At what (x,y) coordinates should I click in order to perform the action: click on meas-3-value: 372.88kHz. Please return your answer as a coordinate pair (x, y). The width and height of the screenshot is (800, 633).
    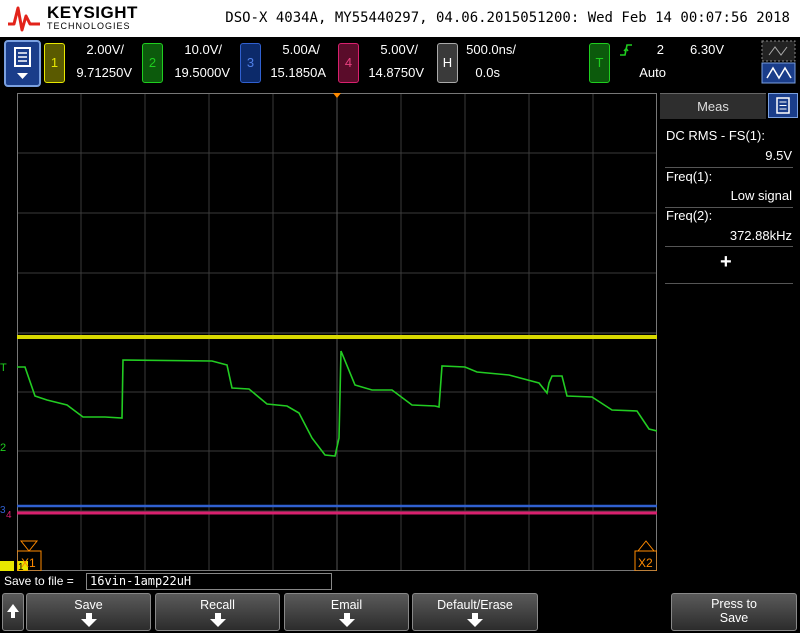
    Looking at the image, I should click on (760, 235).